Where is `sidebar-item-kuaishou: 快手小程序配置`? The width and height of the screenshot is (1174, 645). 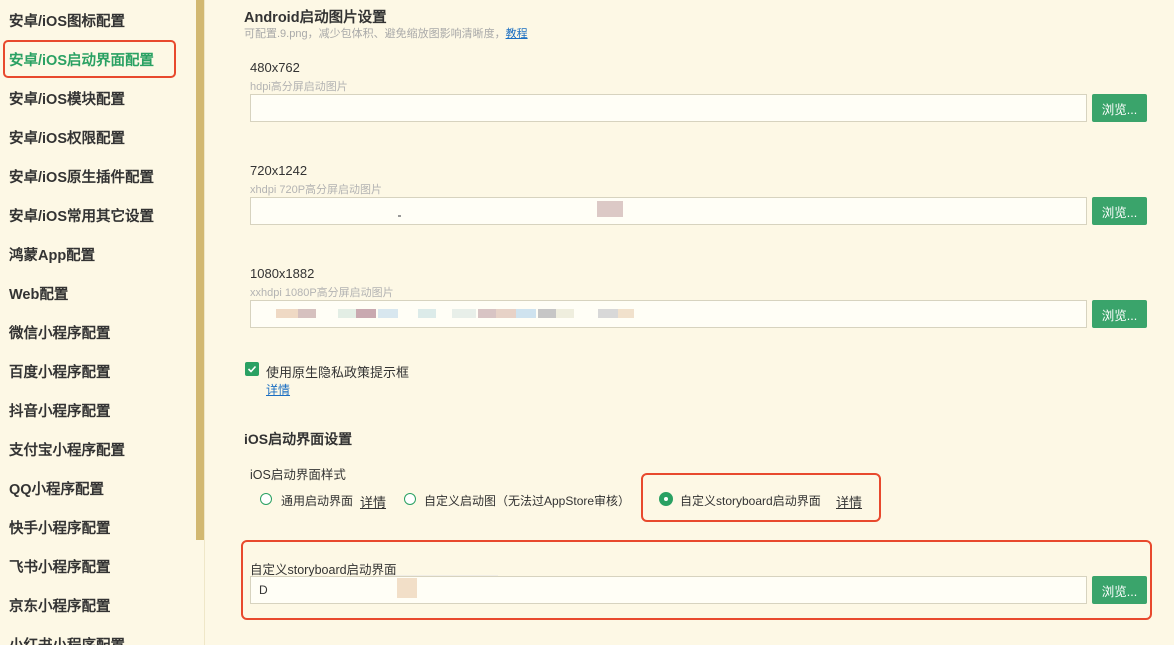
sidebar-item-kuaishou: 快手小程序配置 is located at coordinates (60, 529).